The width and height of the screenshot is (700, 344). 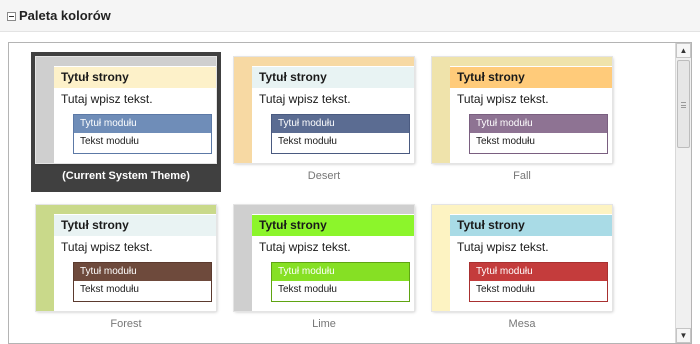 What do you see at coordinates (126, 324) in the screenshot?
I see `theme-name: Forest` at bounding box center [126, 324].